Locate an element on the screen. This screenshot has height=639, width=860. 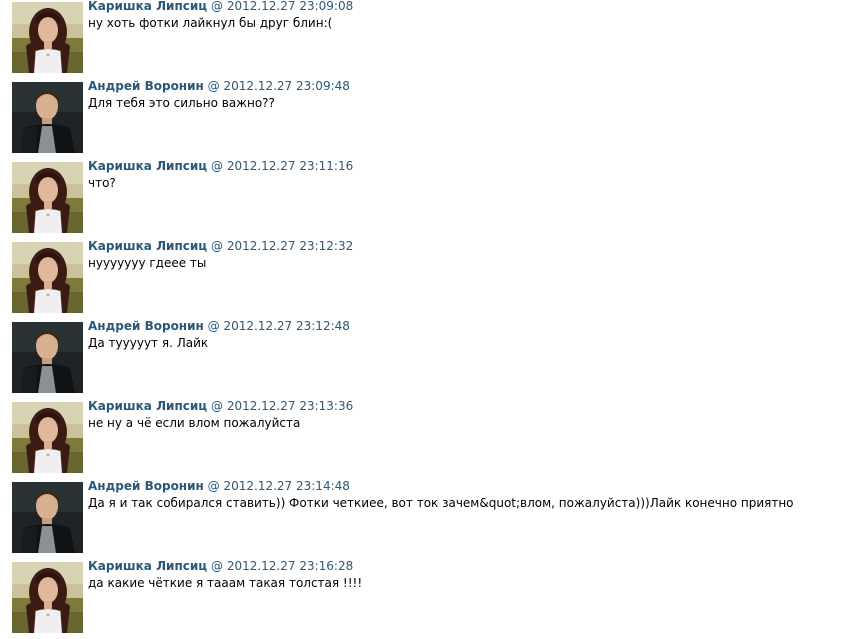
timestamp-link: 2012.12.27 23:13:36 is located at coordinates (290, 406).